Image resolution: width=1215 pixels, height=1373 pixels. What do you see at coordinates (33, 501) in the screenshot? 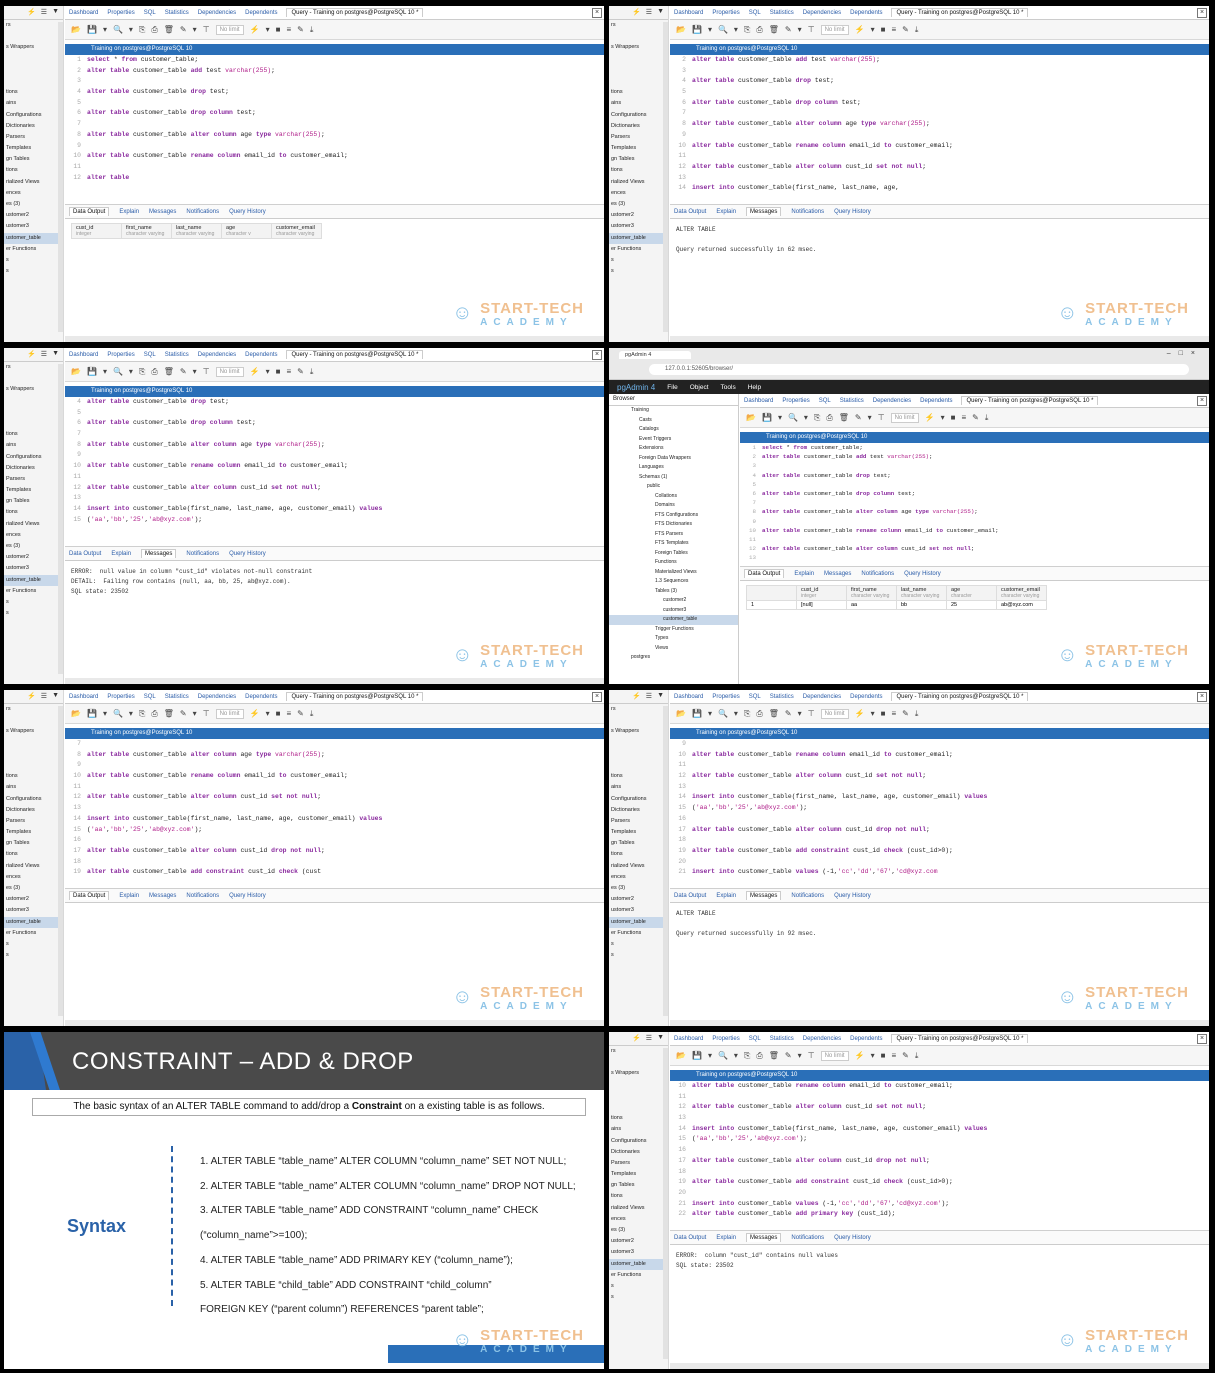
I see `sidebar-tree-item: gn Tables` at bounding box center [33, 501].